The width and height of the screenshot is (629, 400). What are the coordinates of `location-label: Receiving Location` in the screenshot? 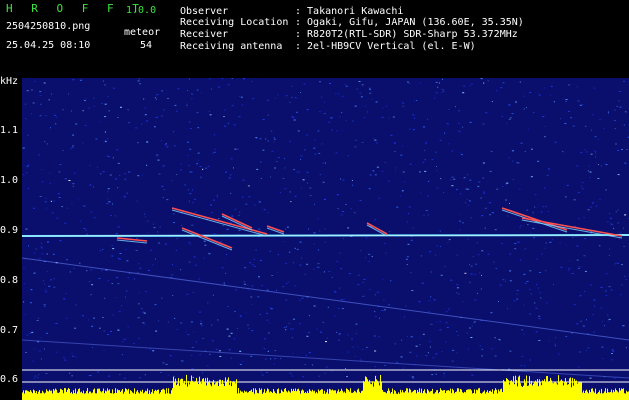 It's located at (234, 22).